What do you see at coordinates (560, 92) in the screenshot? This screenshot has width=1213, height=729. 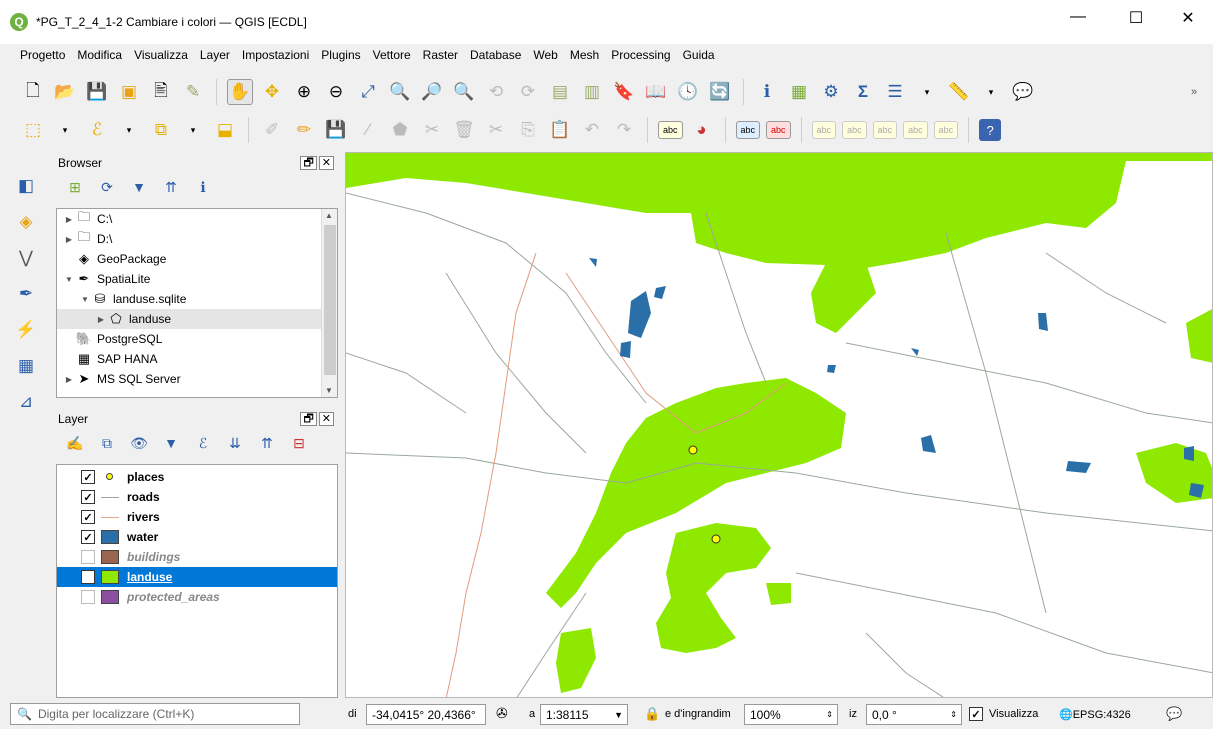 I see `new-map-view-icon: ▤` at bounding box center [560, 92].